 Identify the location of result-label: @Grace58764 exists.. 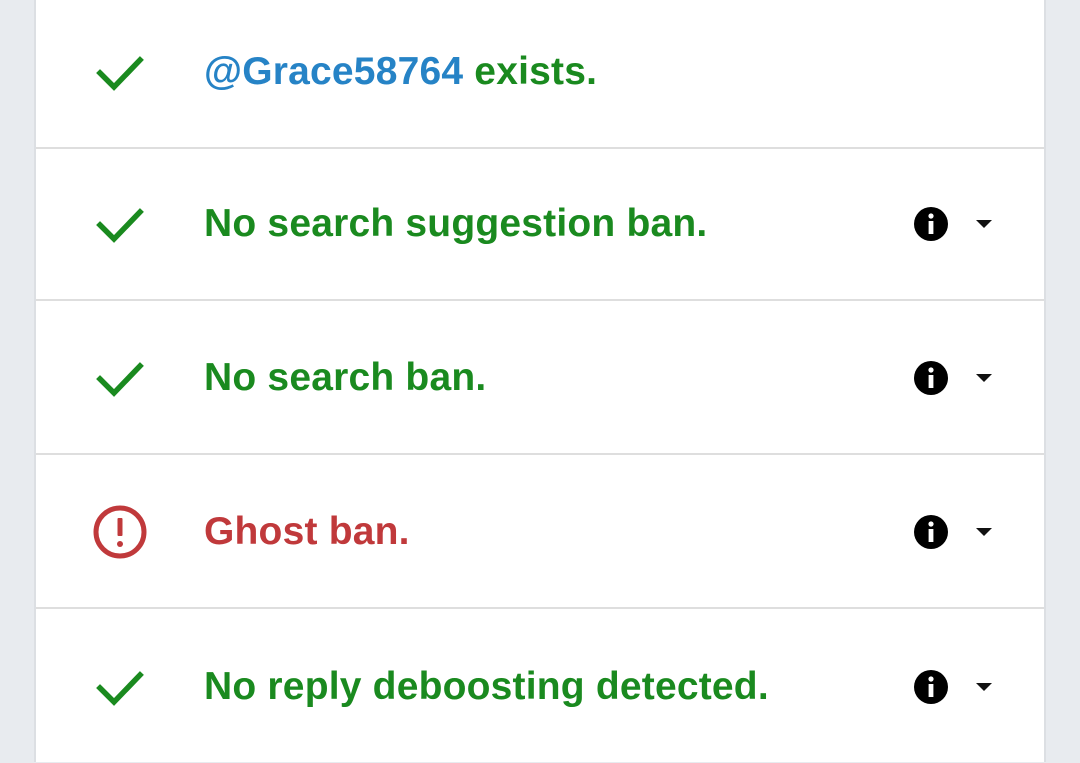
(400, 72).